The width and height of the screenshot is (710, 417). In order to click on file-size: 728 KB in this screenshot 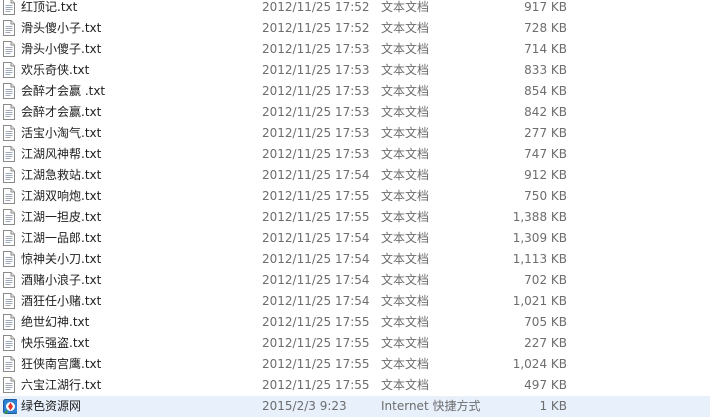, I will do `click(545, 28)`.